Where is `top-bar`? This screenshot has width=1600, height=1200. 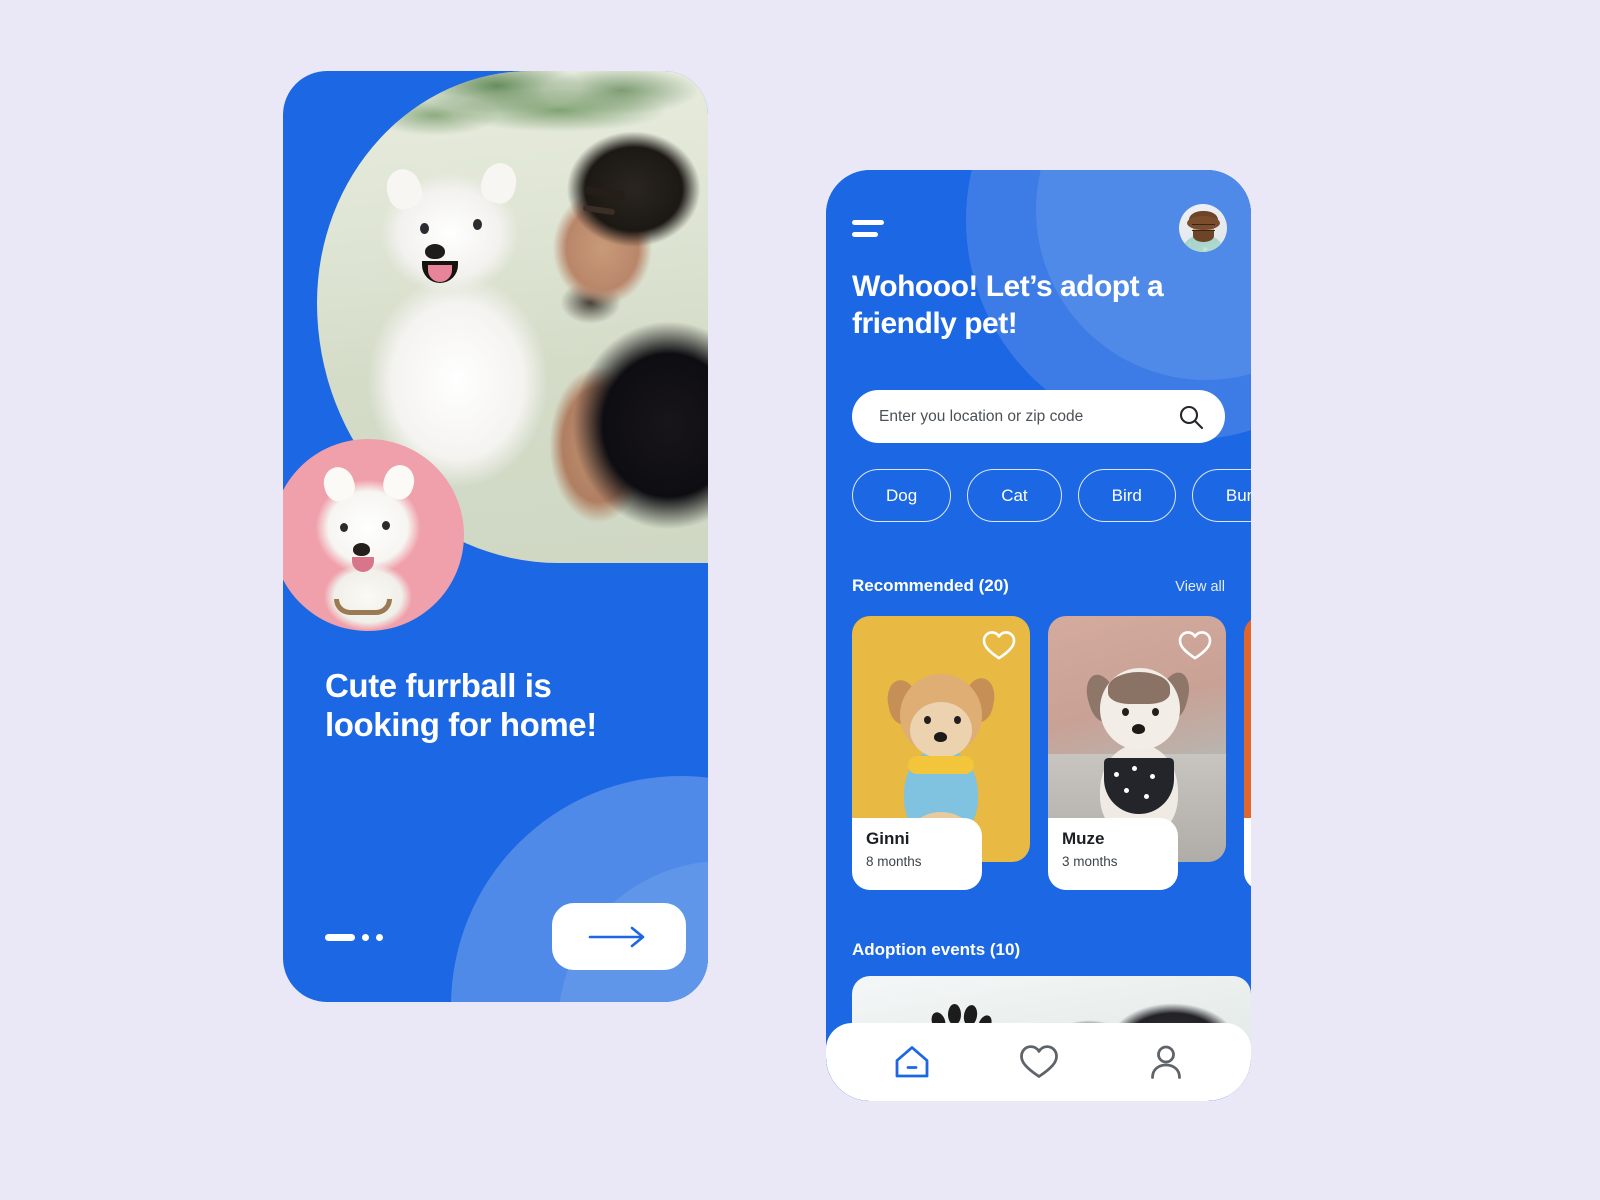 top-bar is located at coordinates (1038, 228).